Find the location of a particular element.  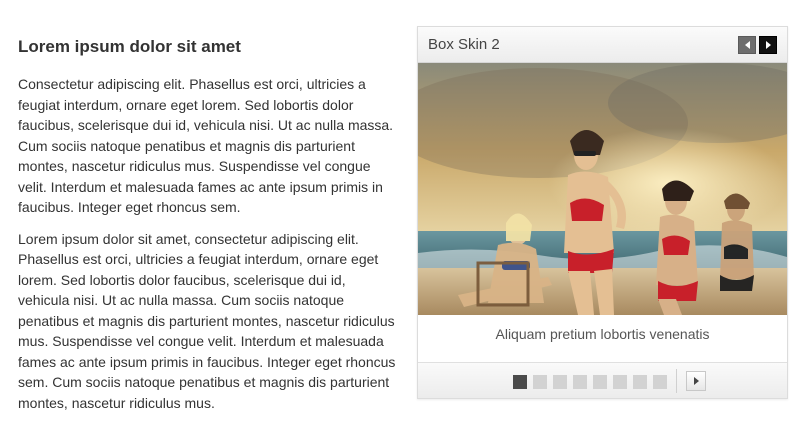

slider-header: Box Skin 2 is located at coordinates (602, 45).